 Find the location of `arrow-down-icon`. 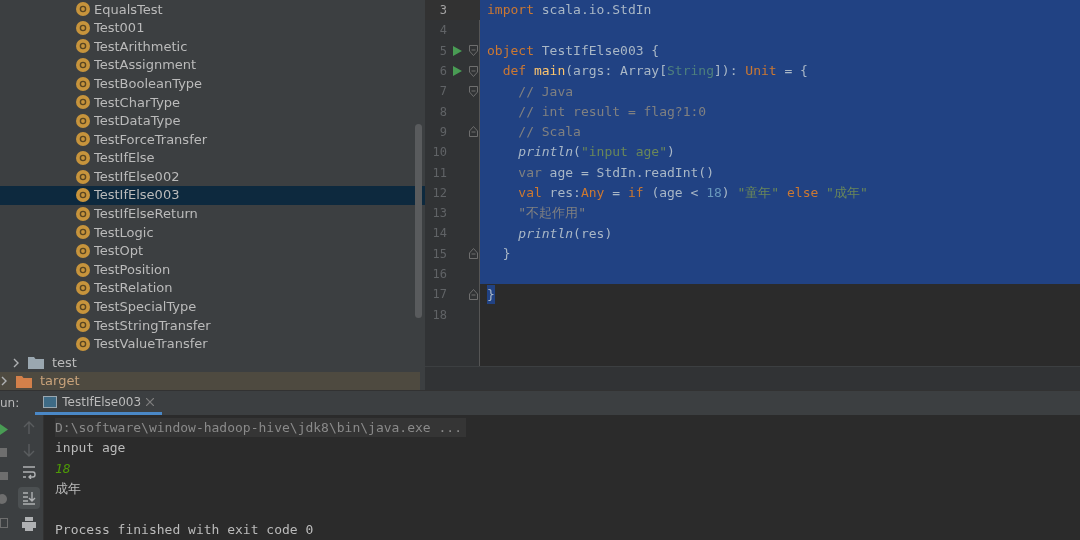

arrow-down-icon is located at coordinates (28, 450).